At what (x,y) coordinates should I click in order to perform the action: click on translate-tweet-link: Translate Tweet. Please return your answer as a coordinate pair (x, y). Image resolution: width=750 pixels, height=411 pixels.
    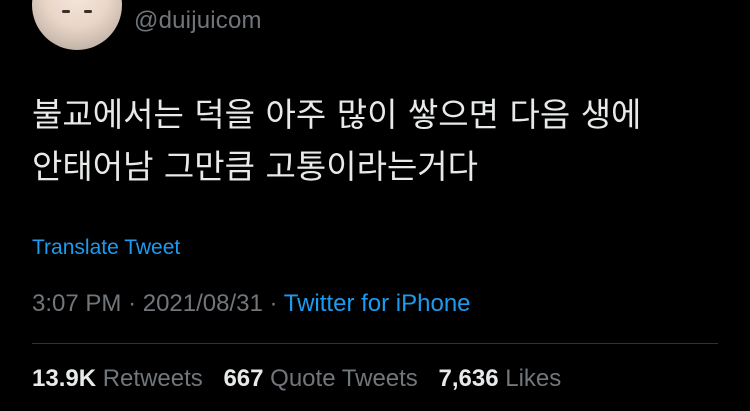
    Looking at the image, I should click on (106, 248).